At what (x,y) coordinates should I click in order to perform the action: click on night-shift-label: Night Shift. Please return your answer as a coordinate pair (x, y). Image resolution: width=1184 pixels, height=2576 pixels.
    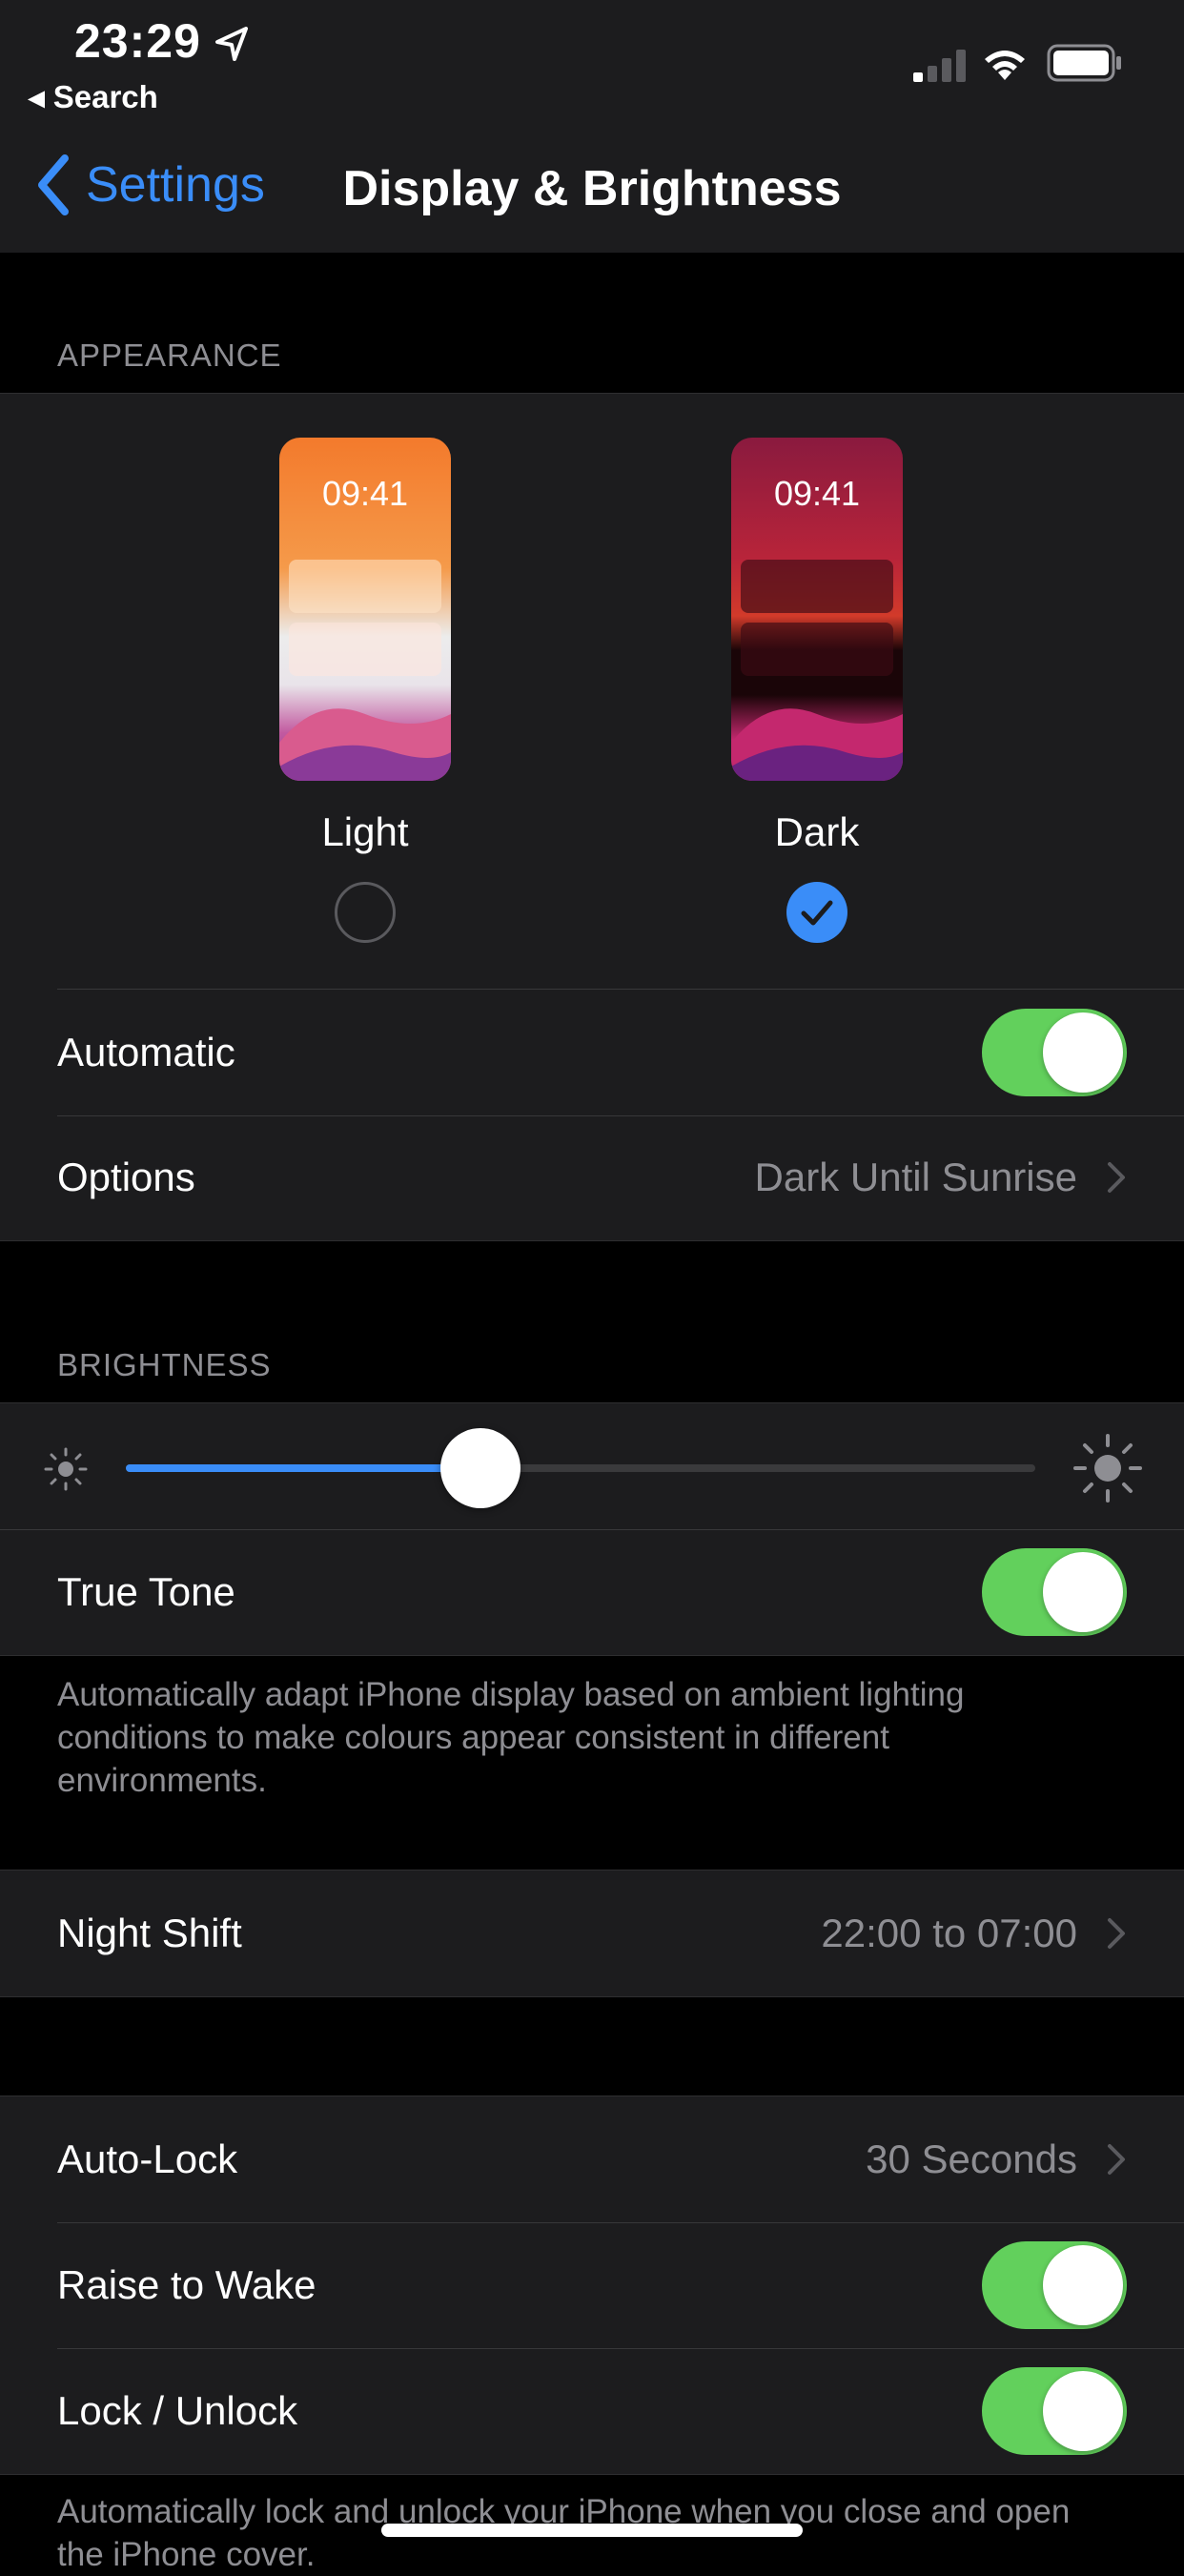
    Looking at the image, I should click on (149, 1933).